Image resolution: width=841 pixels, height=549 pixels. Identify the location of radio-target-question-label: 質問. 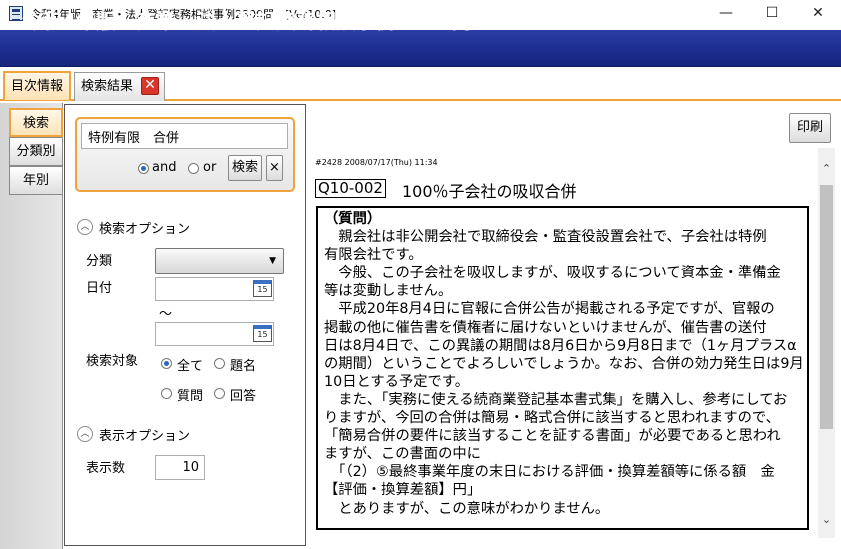
(190, 396).